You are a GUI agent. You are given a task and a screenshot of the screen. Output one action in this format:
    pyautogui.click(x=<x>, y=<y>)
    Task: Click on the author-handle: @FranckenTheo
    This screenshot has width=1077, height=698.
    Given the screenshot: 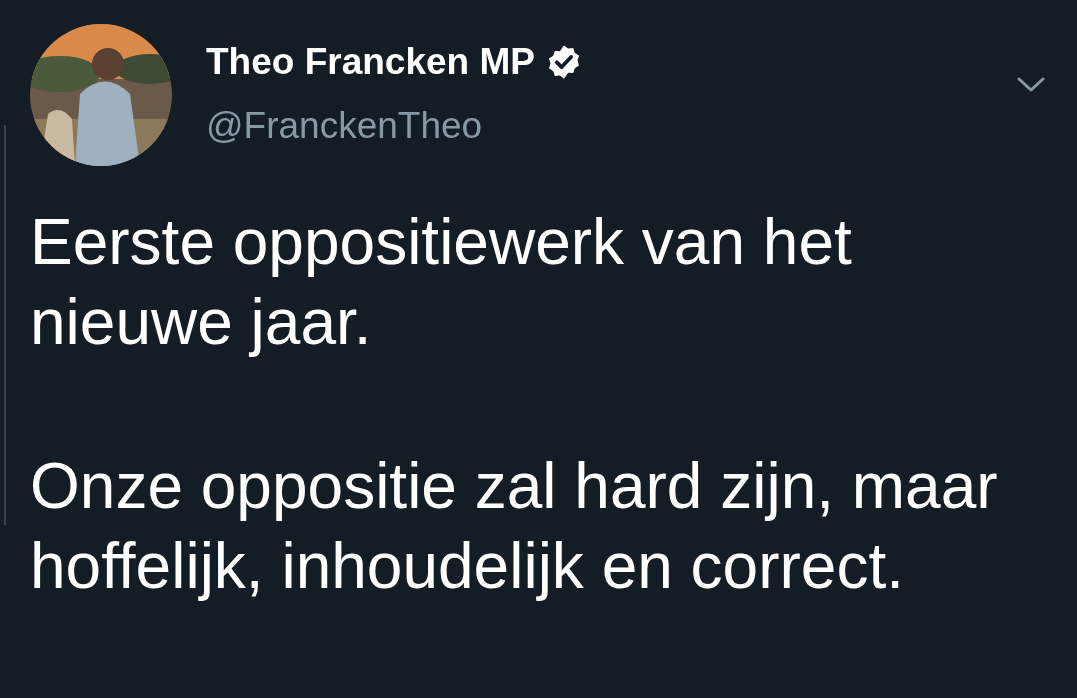 What is the action you would take?
    pyautogui.click(x=394, y=126)
    